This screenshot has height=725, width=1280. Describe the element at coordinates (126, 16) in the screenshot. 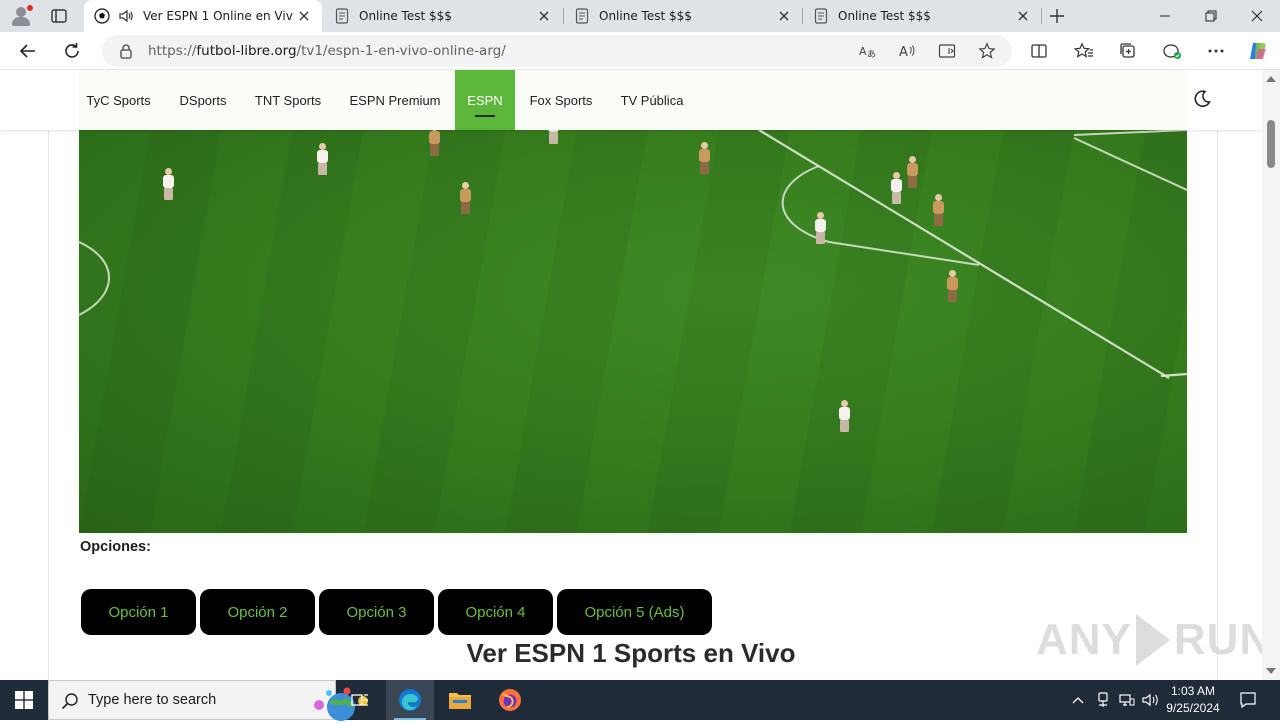

I see `speaker-icon` at that location.